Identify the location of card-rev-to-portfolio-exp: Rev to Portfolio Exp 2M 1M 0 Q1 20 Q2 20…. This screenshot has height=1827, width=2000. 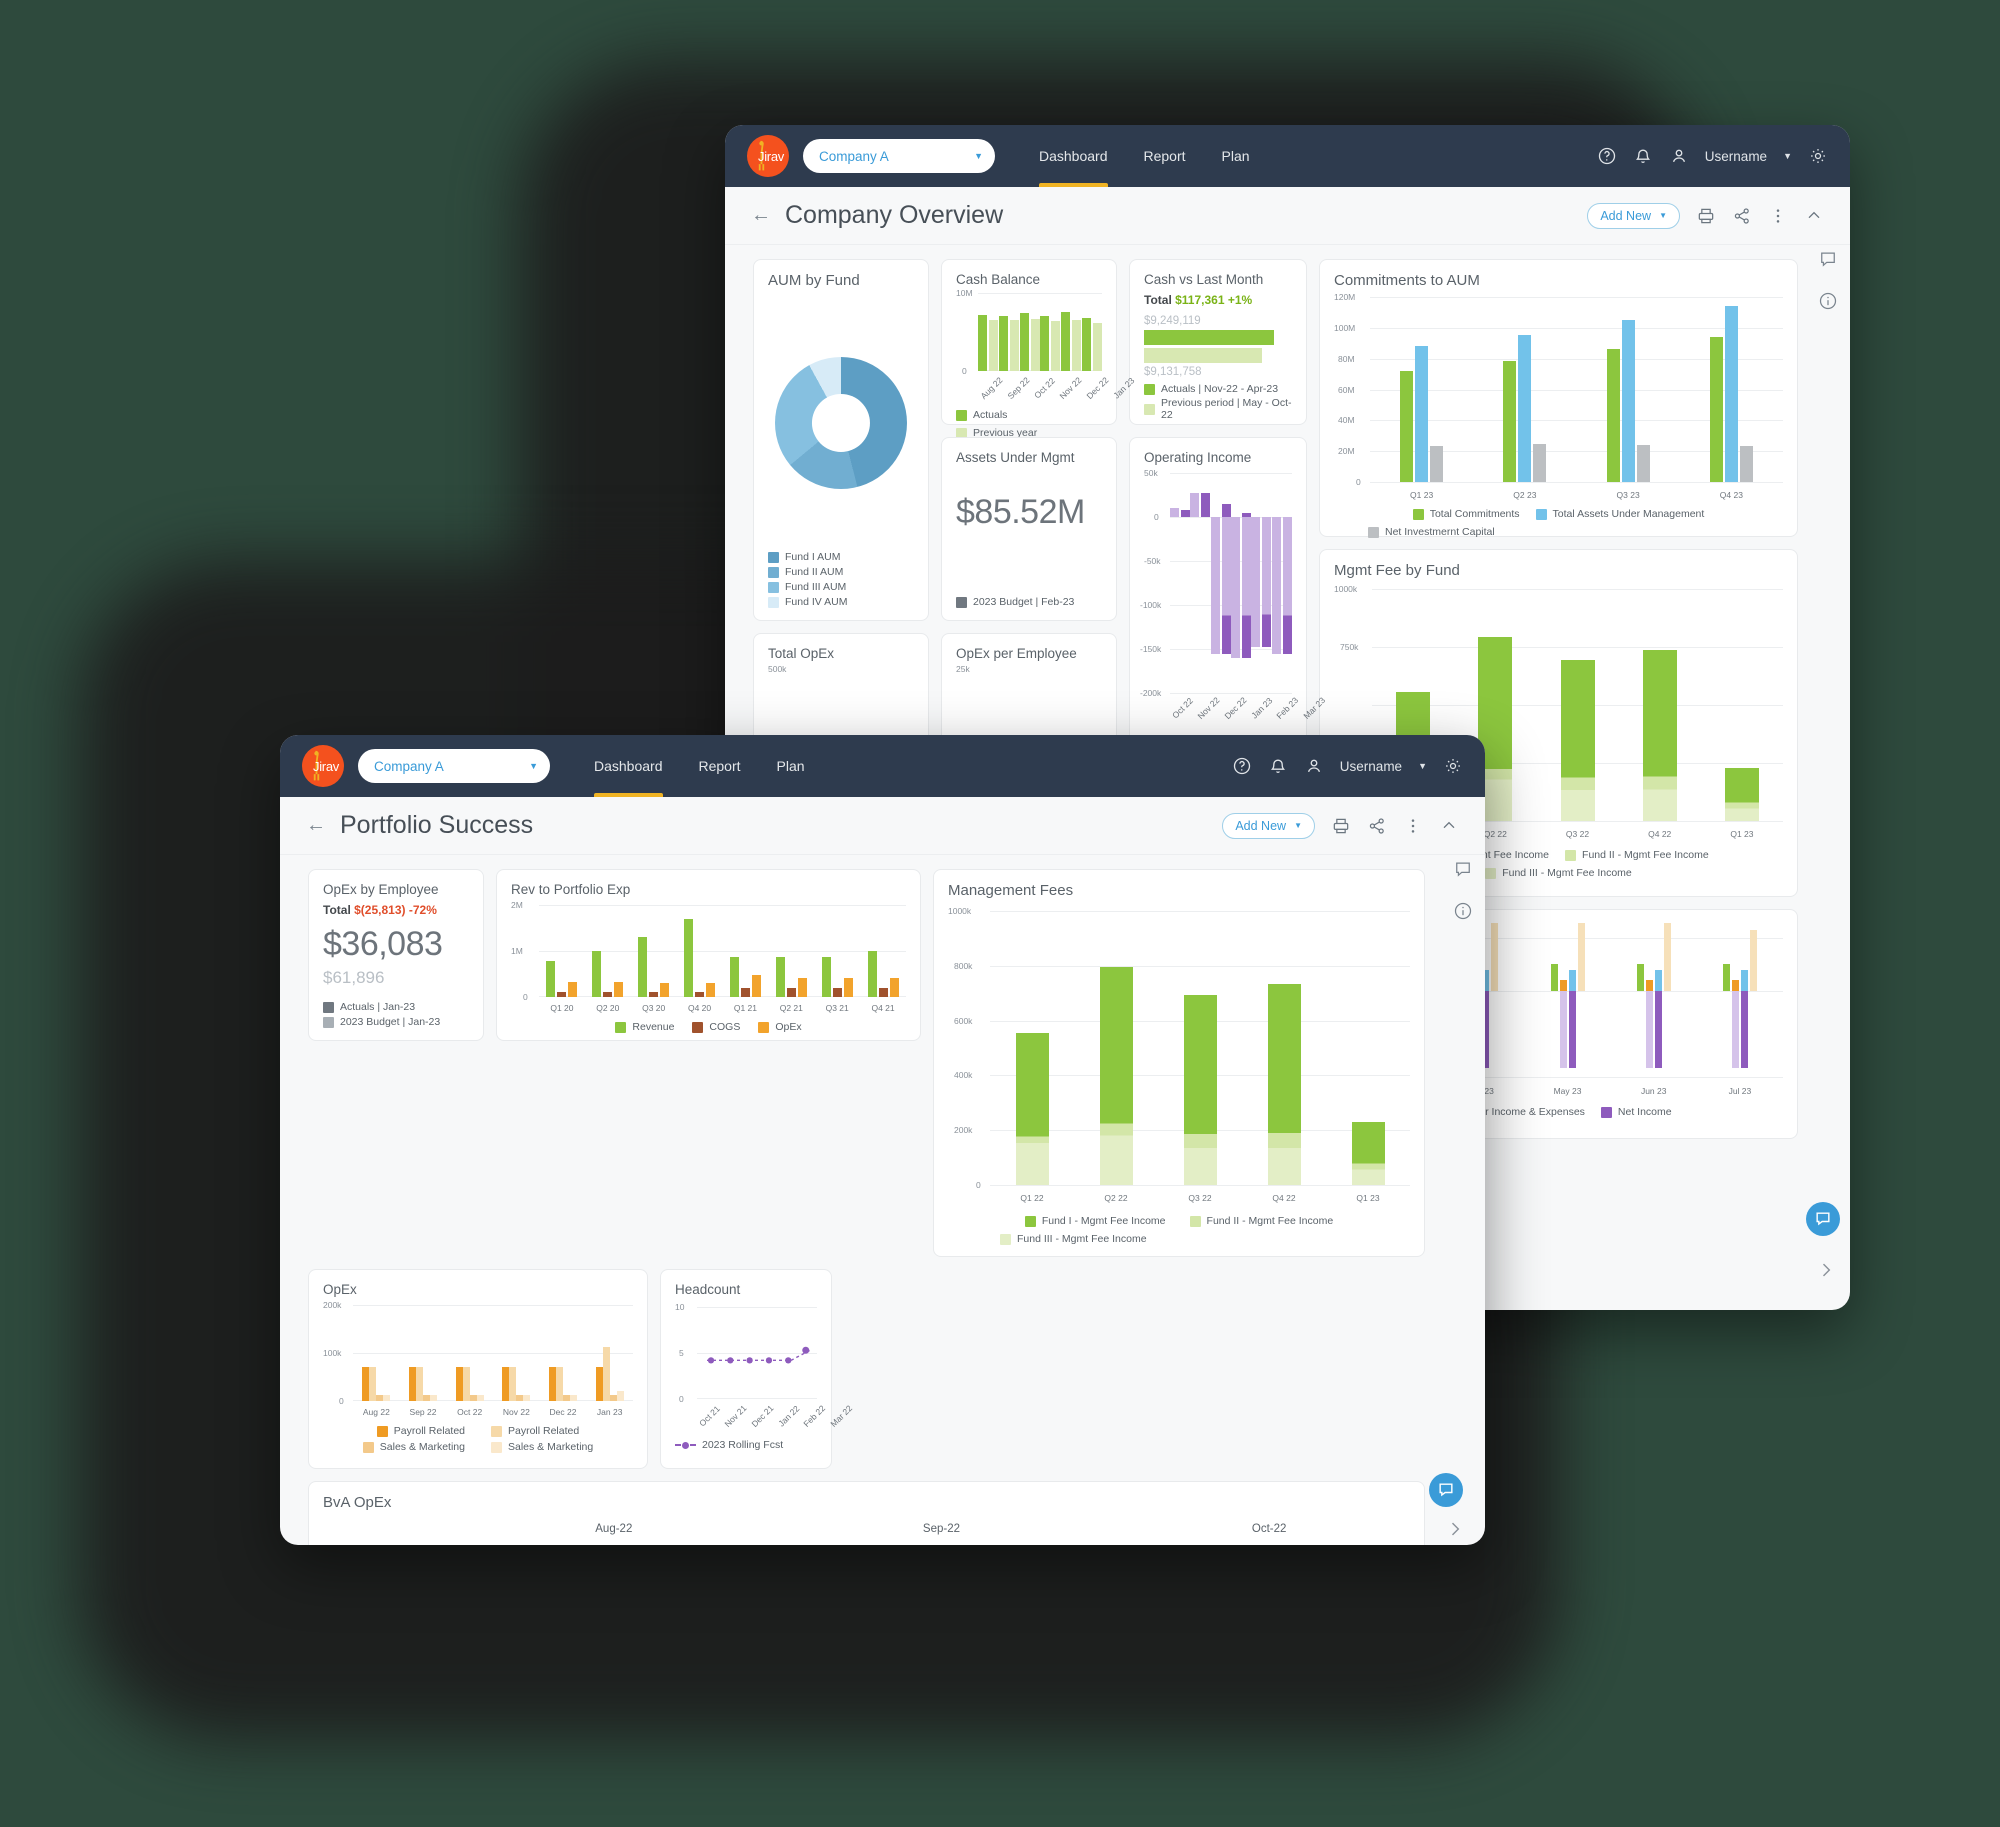
(708, 955).